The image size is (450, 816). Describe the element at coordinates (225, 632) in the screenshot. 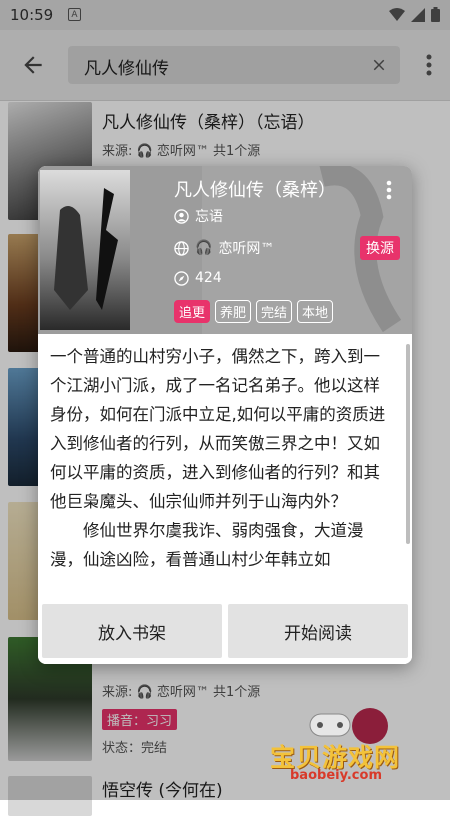

I see `dialog-actions: 放入书架 开始阅读` at that location.